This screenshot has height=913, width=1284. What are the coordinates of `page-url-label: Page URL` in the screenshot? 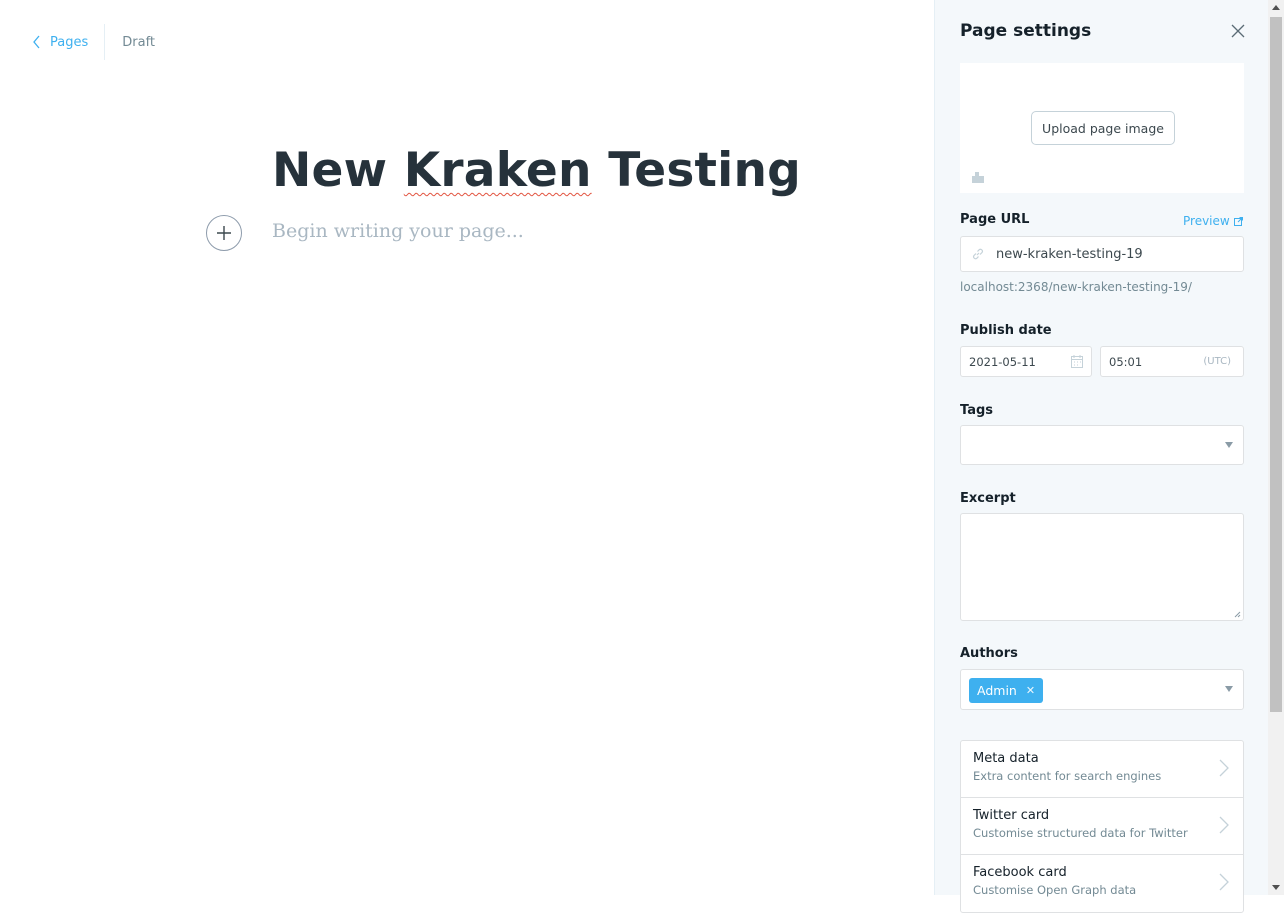 It's located at (995, 219).